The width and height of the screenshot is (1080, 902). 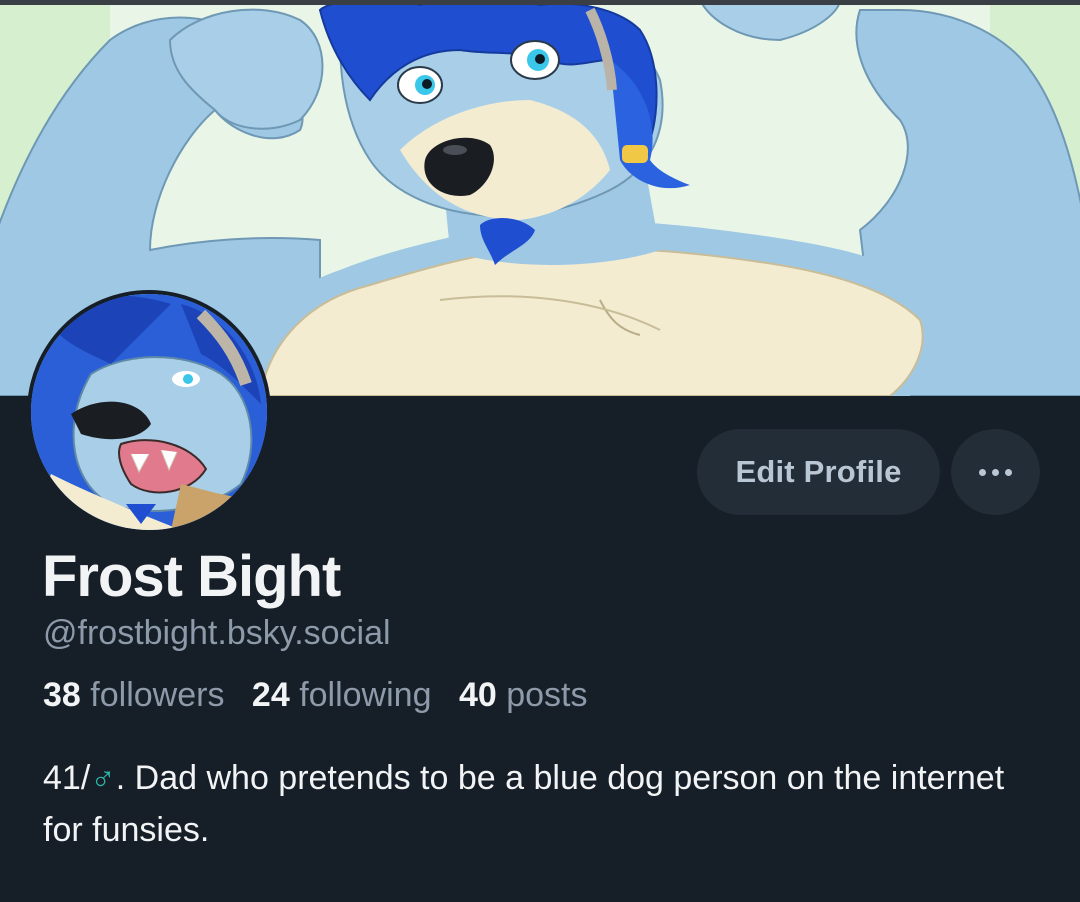 I want to click on posts-label: posts, so click(x=547, y=695).